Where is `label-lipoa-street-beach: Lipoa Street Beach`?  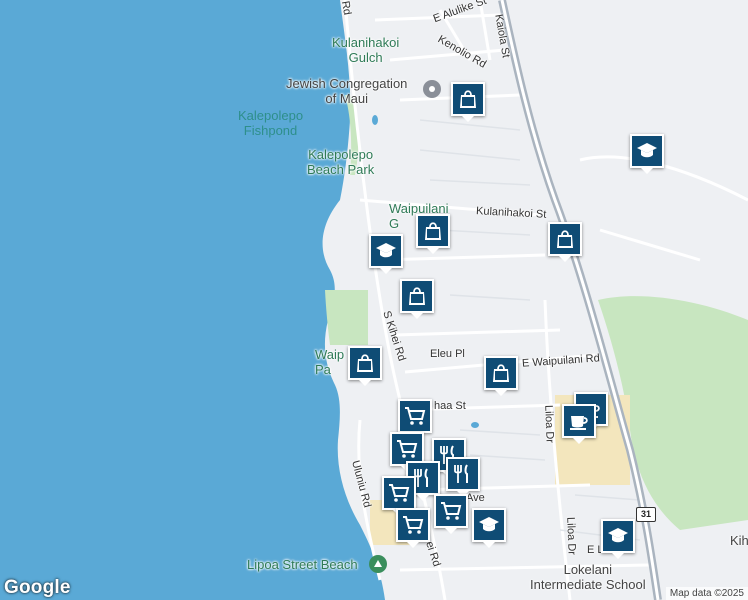 label-lipoa-street-beach: Lipoa Street Beach is located at coordinates (302, 564).